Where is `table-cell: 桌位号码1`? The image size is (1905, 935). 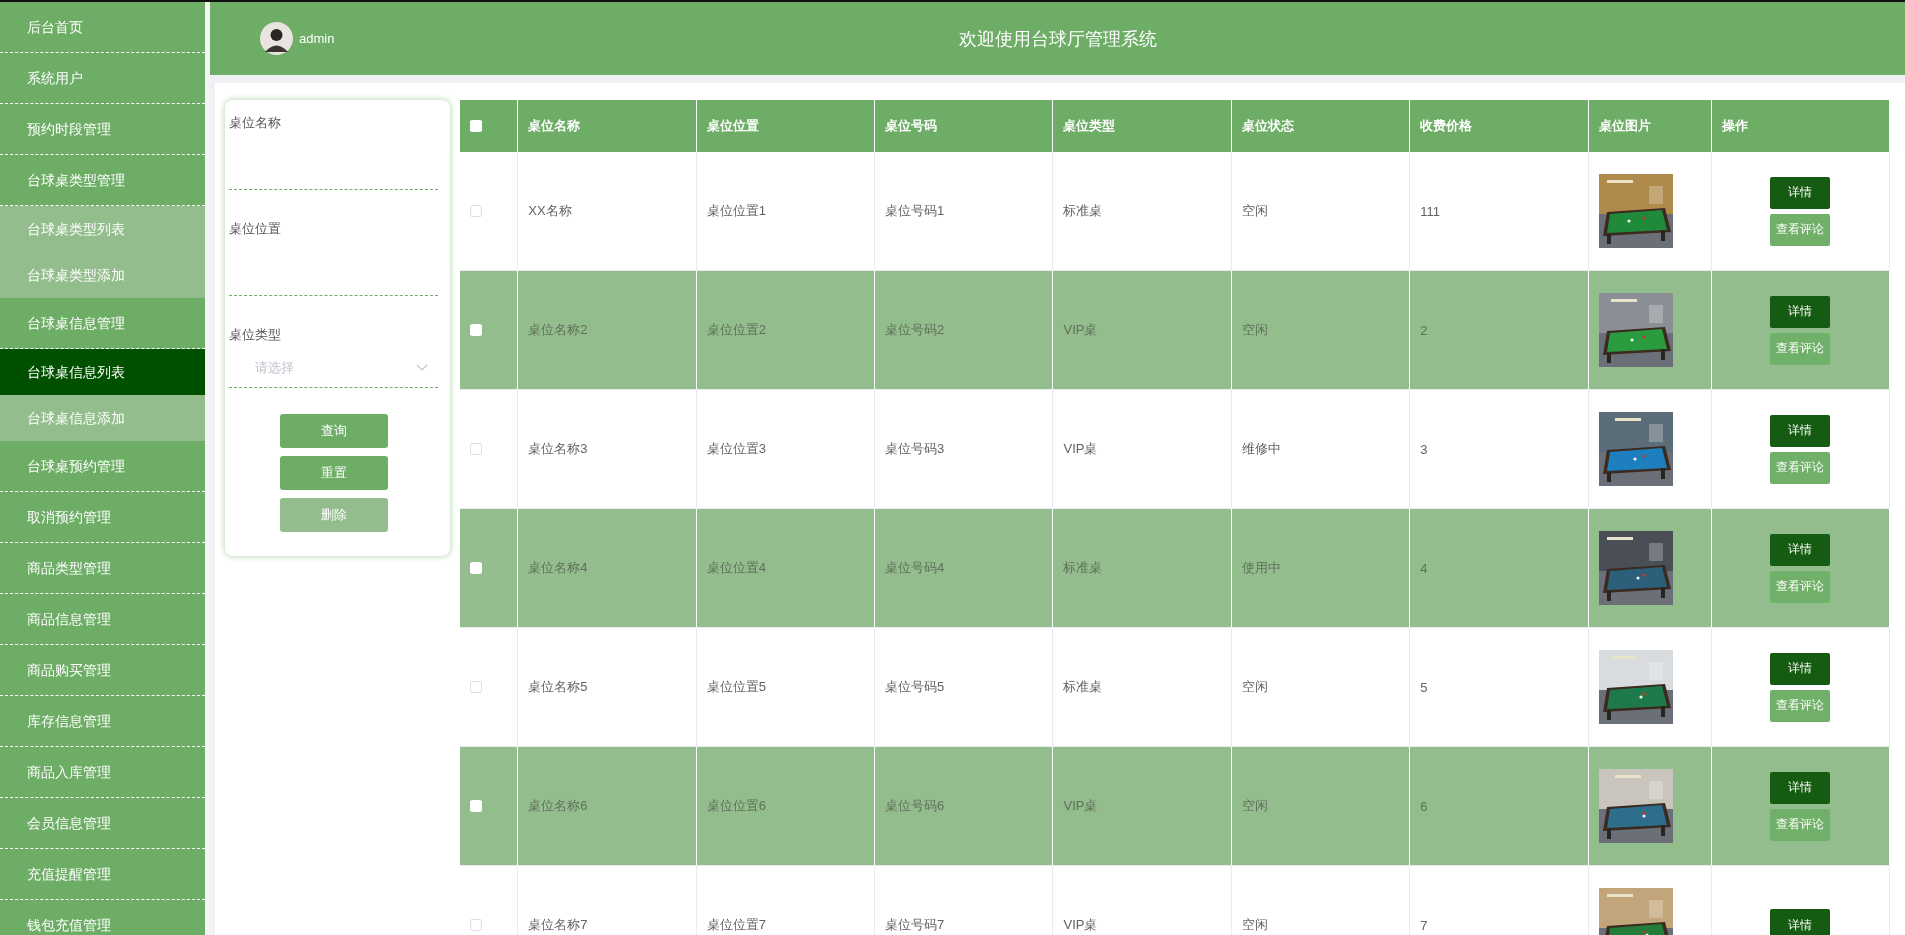 table-cell: 桌位号码1 is located at coordinates (915, 211).